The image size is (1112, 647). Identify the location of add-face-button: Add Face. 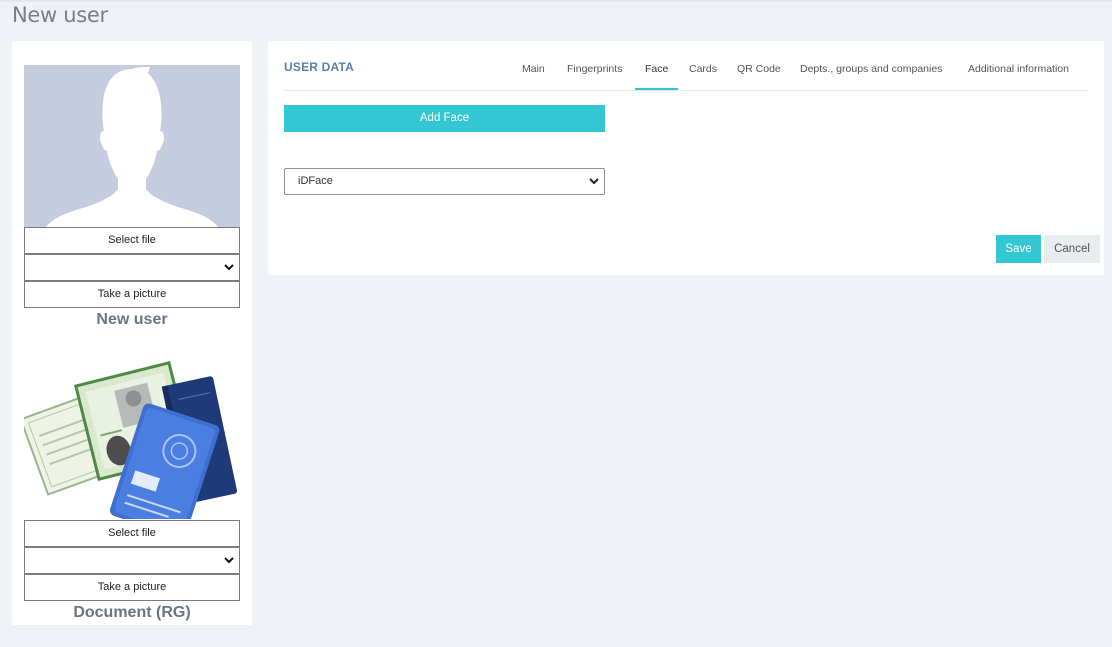
(444, 118).